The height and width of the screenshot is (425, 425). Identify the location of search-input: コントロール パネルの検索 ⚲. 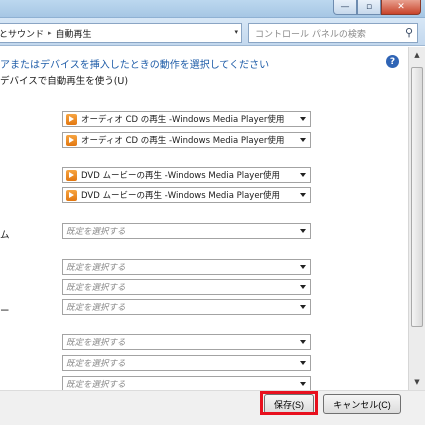
(333, 33).